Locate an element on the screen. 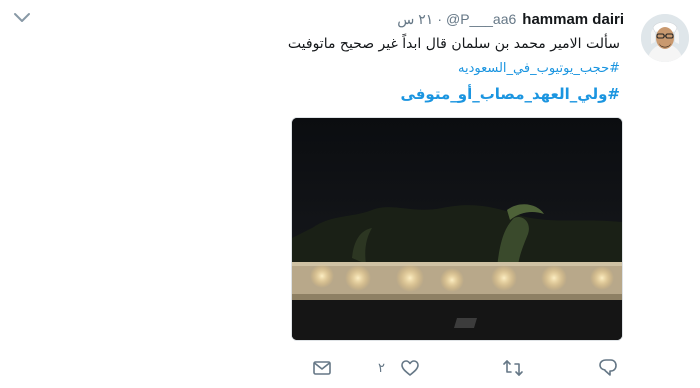 Image resolution: width=700 pixels, height=388 pixels. display-name: hammam dairi is located at coordinates (573, 19).